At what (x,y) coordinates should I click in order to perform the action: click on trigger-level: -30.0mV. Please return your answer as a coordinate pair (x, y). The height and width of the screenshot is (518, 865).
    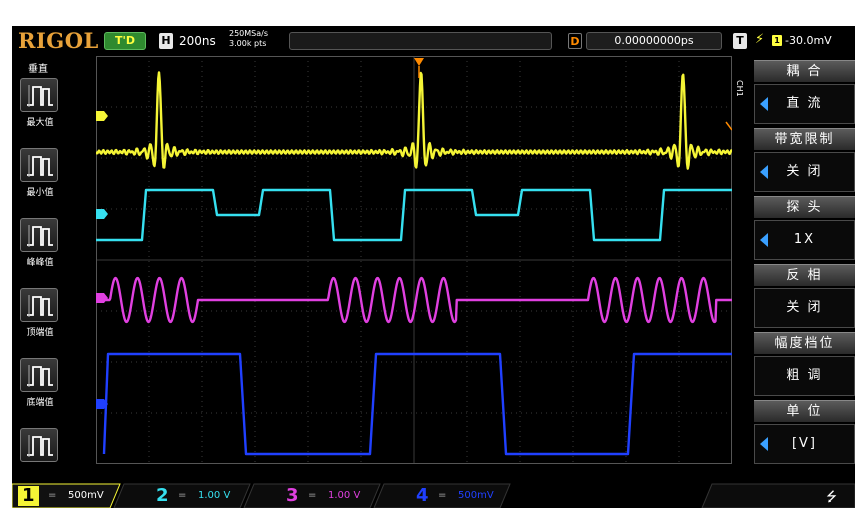
    Looking at the image, I should click on (808, 41).